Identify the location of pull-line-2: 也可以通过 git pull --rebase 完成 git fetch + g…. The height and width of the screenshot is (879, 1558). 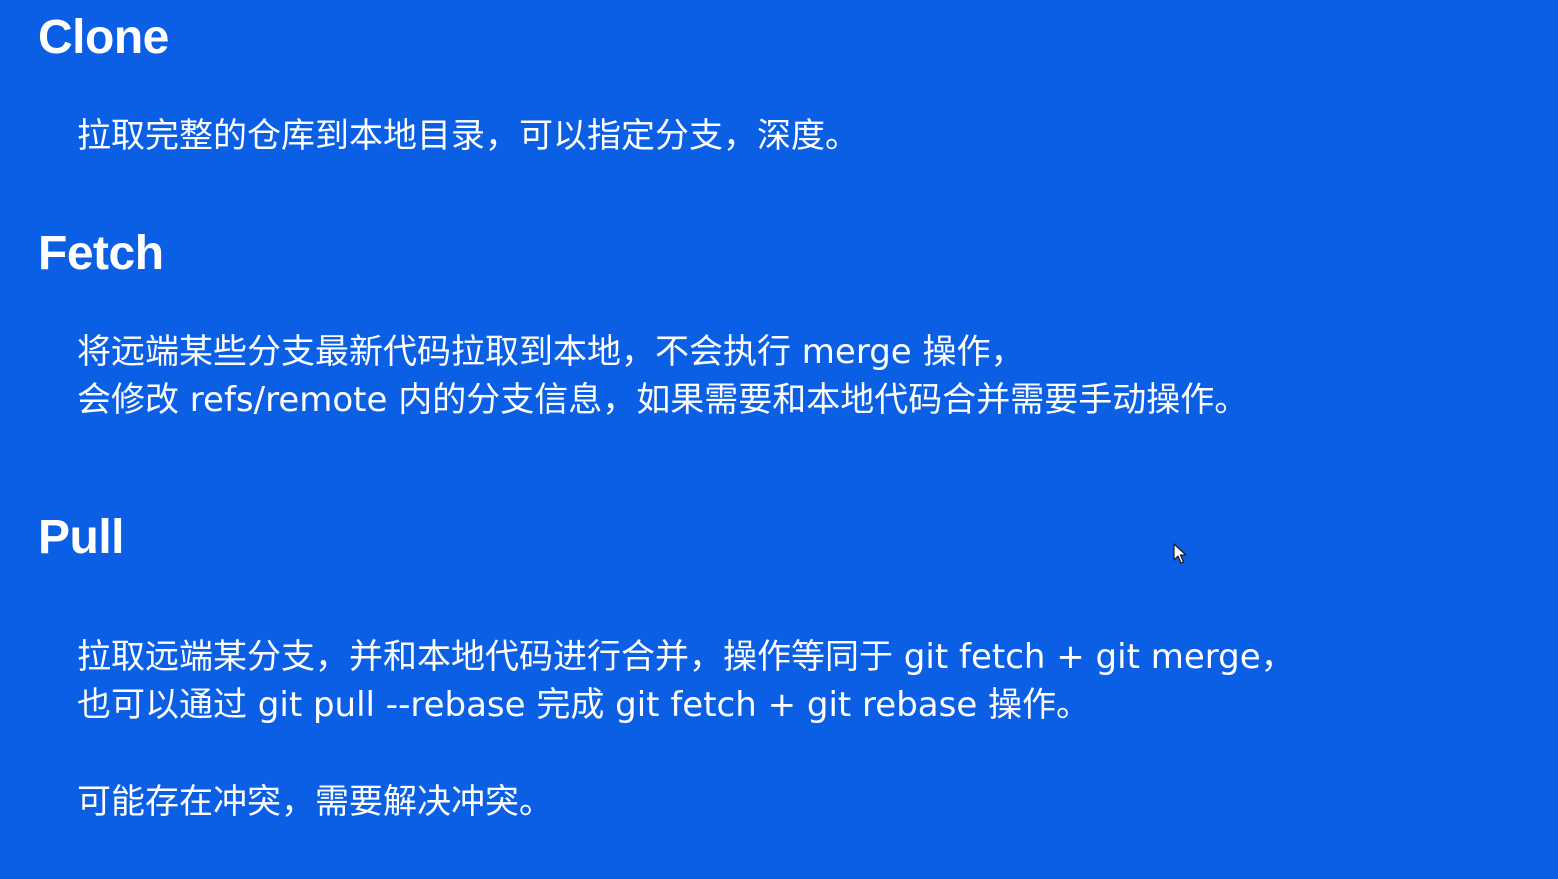
(584, 705).